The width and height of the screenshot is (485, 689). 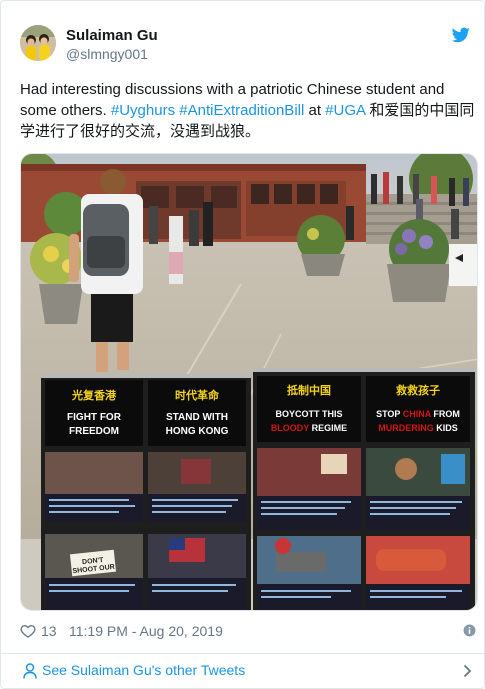 What do you see at coordinates (94, 417) in the screenshot?
I see `svg-text: FIGHT FOR` at bounding box center [94, 417].